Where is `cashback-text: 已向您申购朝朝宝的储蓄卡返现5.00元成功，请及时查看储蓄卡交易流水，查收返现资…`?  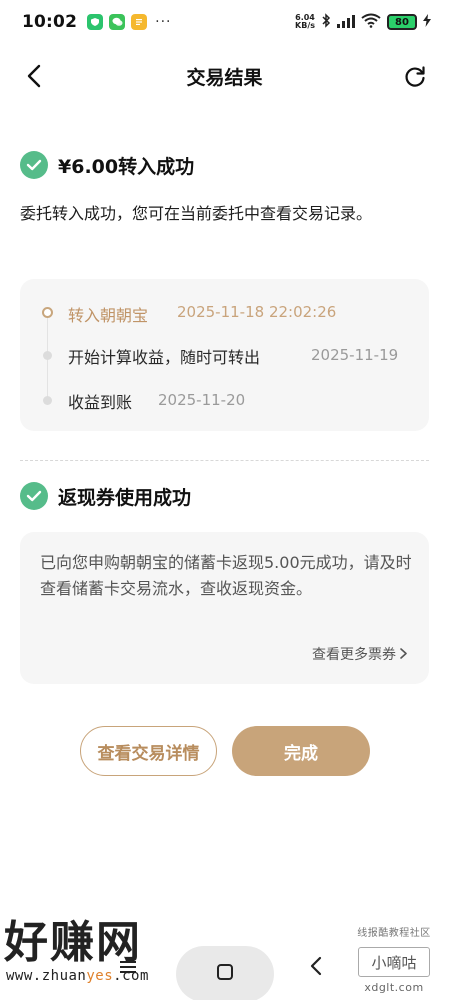 cashback-text: 已向您申购朝朝宝的储蓄卡返现5.00元成功，请及时查看储蓄卡交易流水，查收返现资… is located at coordinates (226, 575).